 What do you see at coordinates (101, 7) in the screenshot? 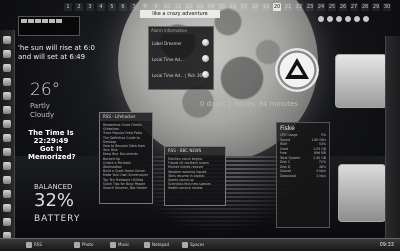
I see `day-cell: 4` at bounding box center [101, 7].